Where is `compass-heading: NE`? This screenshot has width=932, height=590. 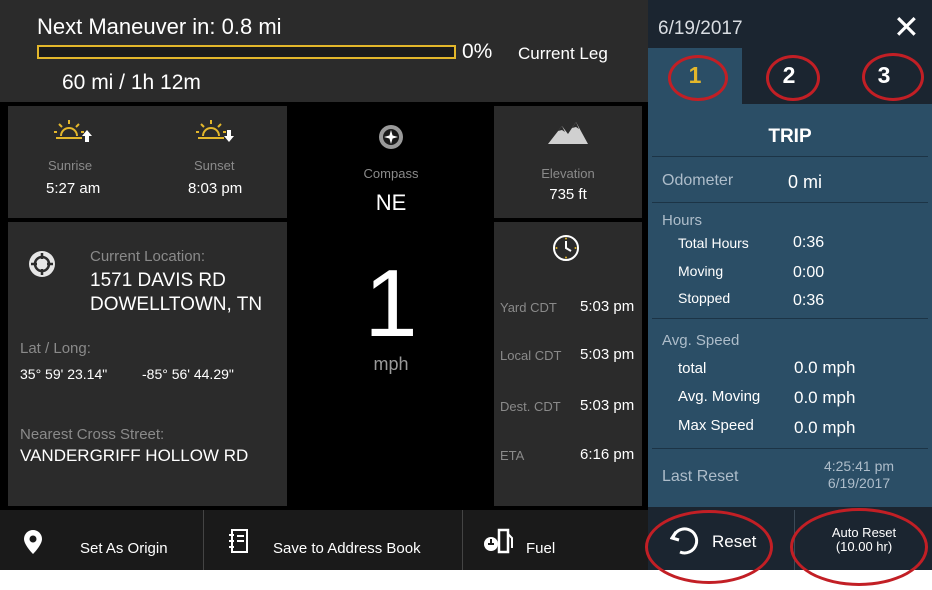
compass-heading: NE is located at coordinates (391, 202).